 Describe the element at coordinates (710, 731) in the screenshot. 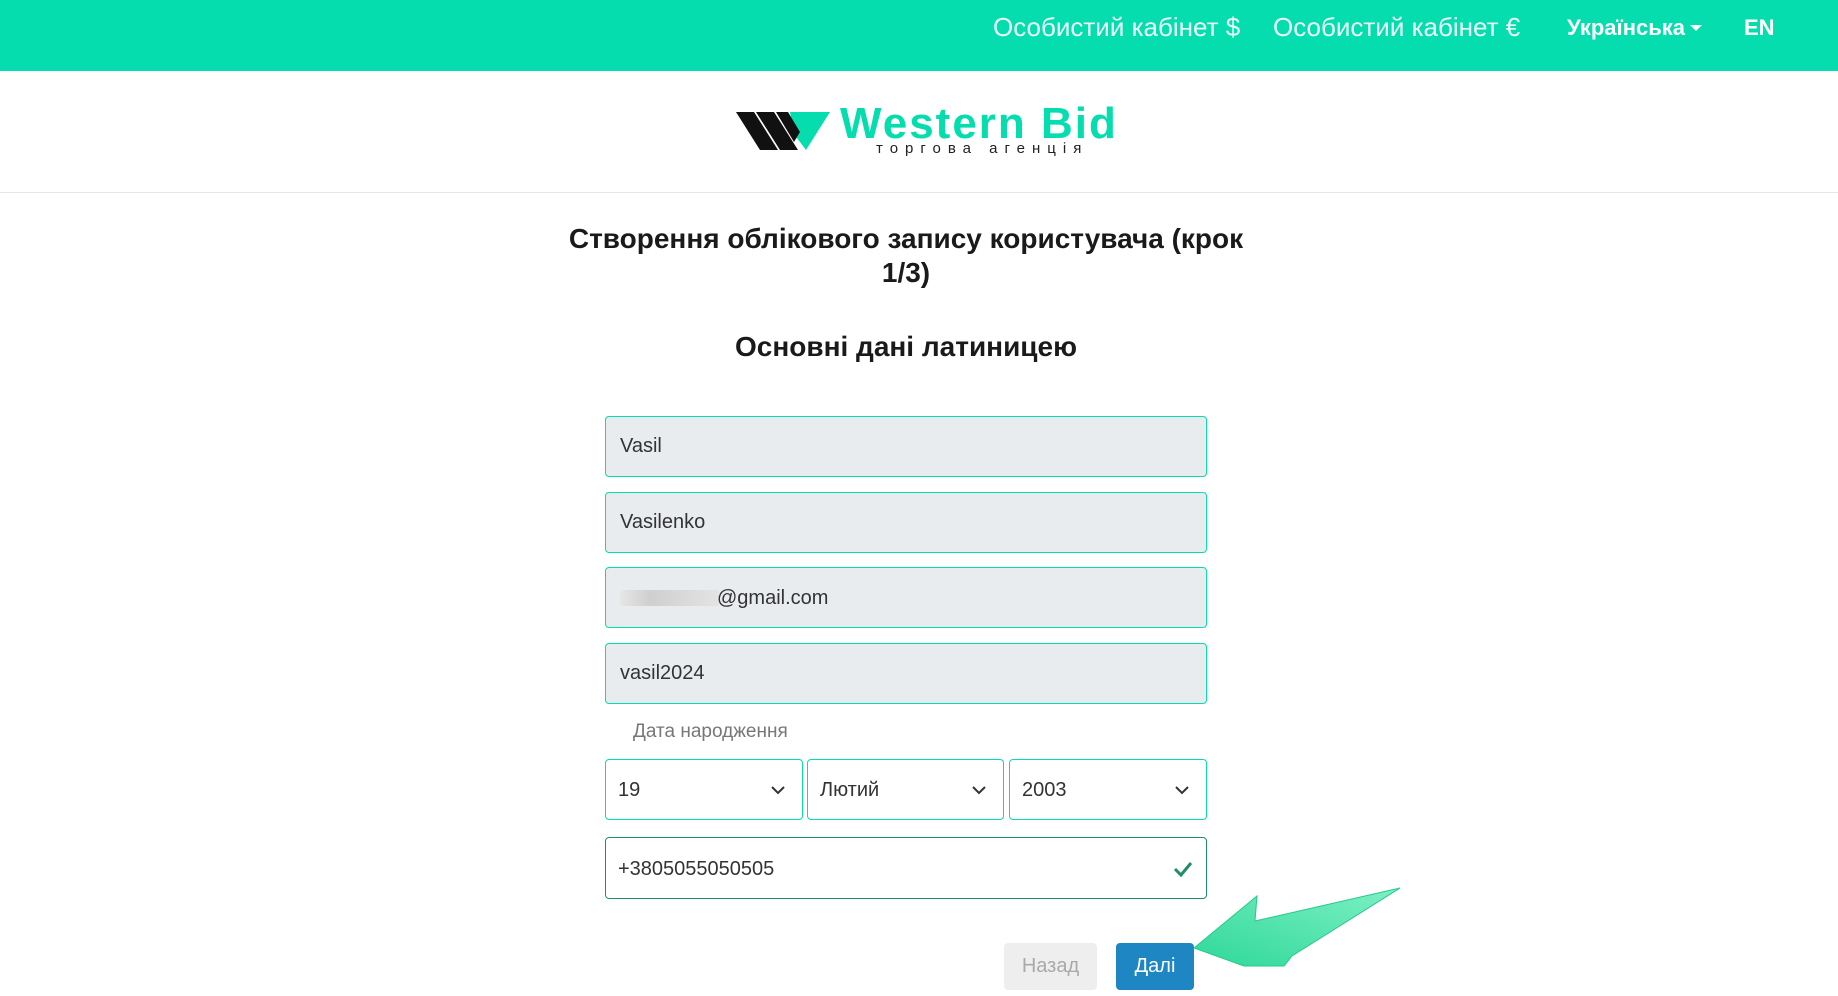

I see `dob-label: Дата народження` at that location.